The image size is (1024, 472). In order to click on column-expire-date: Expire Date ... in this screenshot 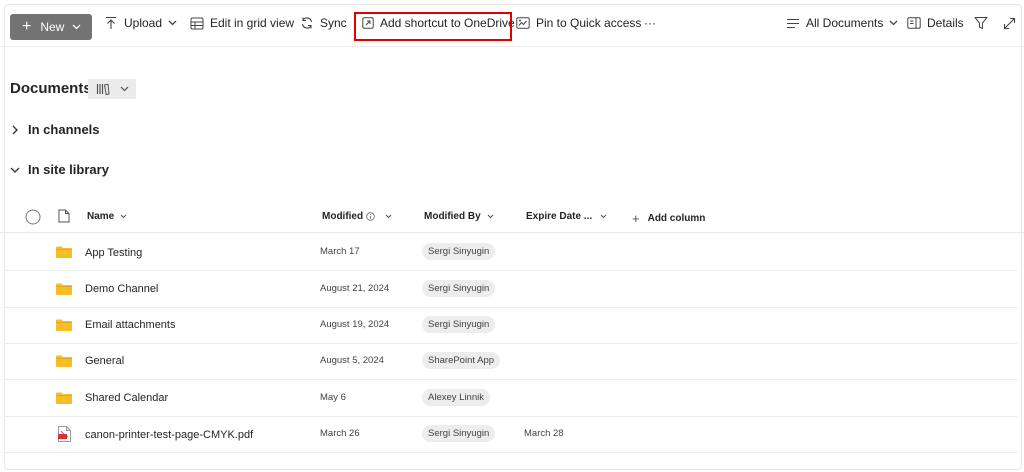, I will do `click(566, 216)`.